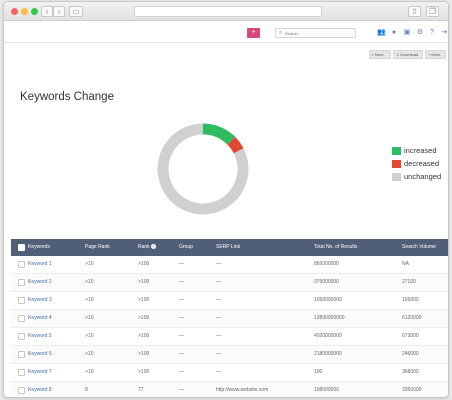 The image size is (452, 400). What do you see at coordinates (335, 247) in the screenshot?
I see `column-header-total-results: Total No. of Results` at bounding box center [335, 247].